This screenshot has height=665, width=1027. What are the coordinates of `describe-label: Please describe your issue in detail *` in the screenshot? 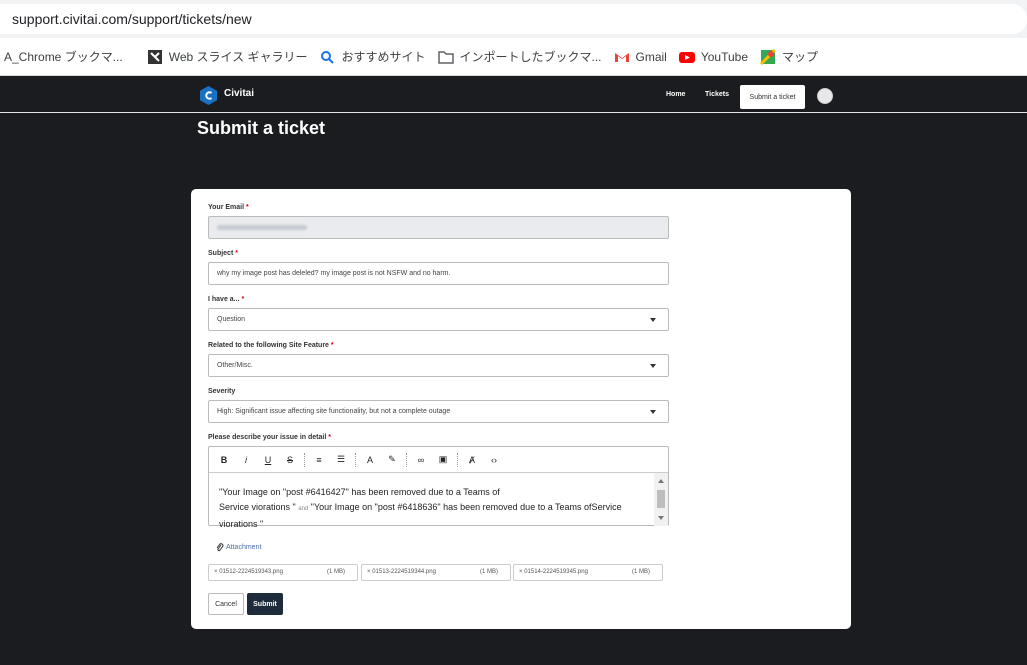 It's located at (269, 437).